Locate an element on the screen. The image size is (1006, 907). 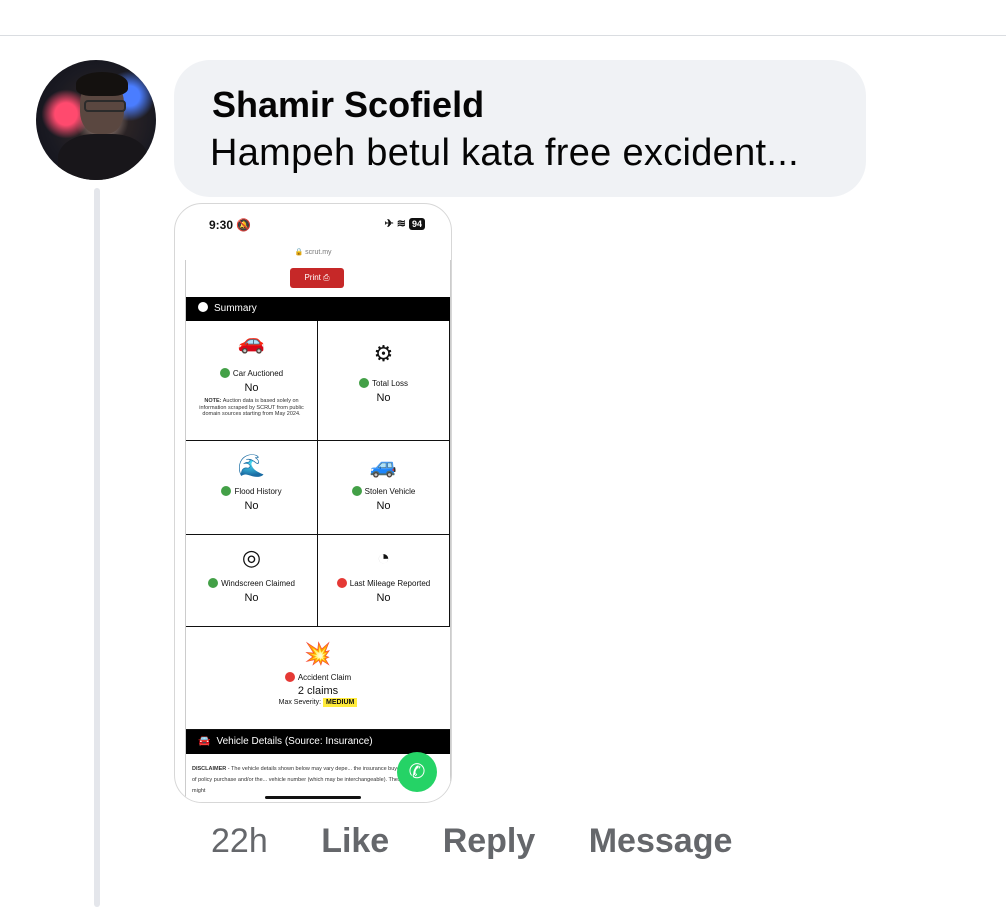
cell-label: Last Mileage Reported is located at coordinates (390, 584).